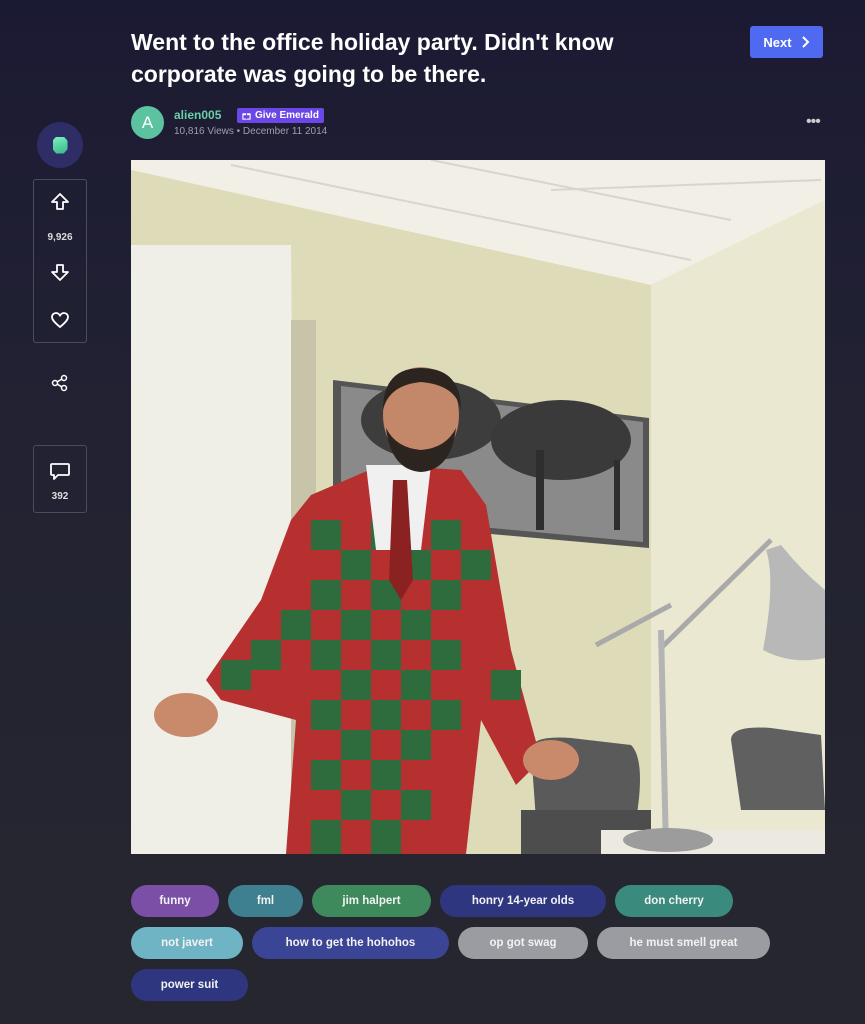 The width and height of the screenshot is (865, 1024). I want to click on give-emerald-label: Give Emerald, so click(287, 115).